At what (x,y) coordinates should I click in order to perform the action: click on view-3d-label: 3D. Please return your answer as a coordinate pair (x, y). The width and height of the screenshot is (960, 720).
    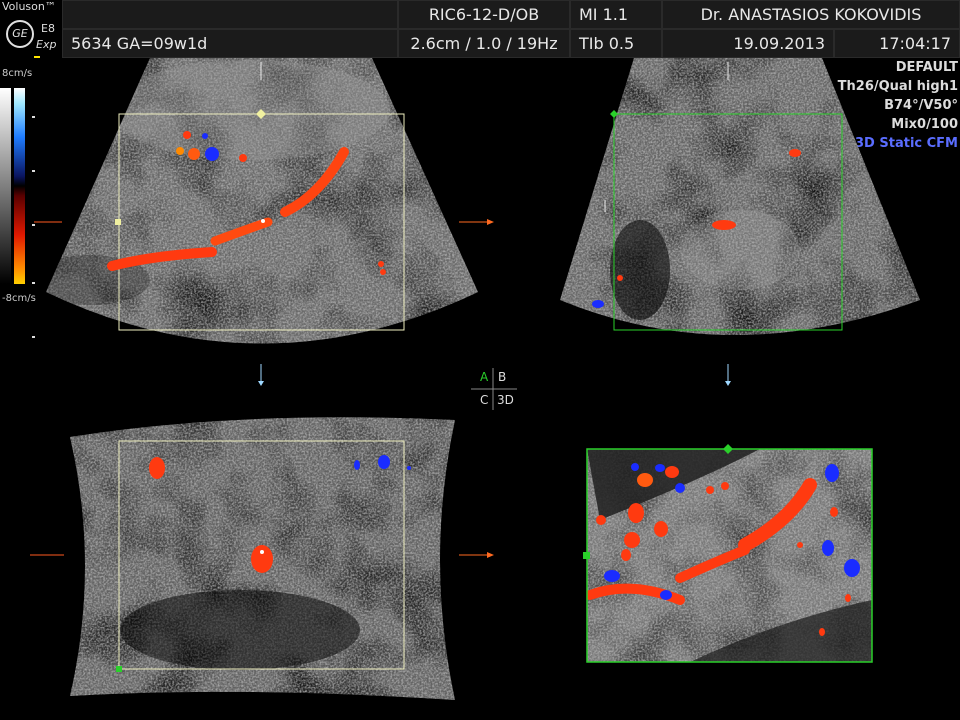
    Looking at the image, I should click on (505, 400).